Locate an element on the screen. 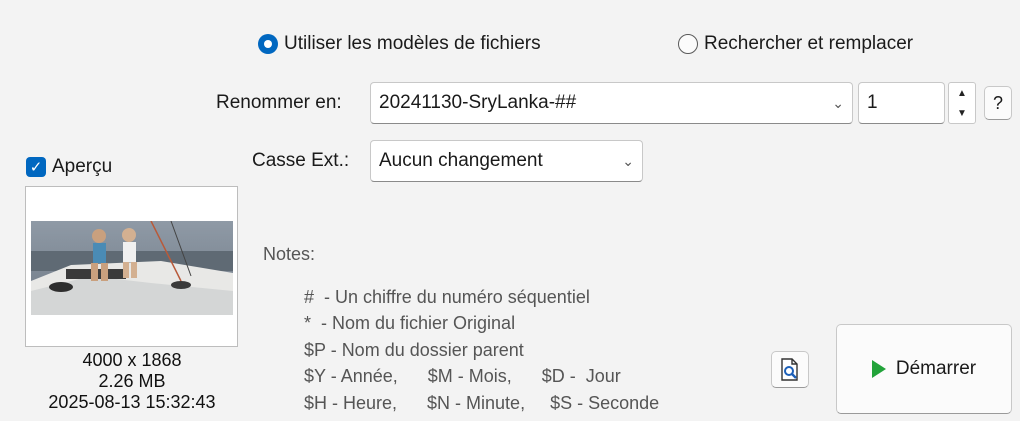 Image resolution: width=1020 pixels, height=421 pixels. case-ext-value: Aucun changement is located at coordinates (461, 160).